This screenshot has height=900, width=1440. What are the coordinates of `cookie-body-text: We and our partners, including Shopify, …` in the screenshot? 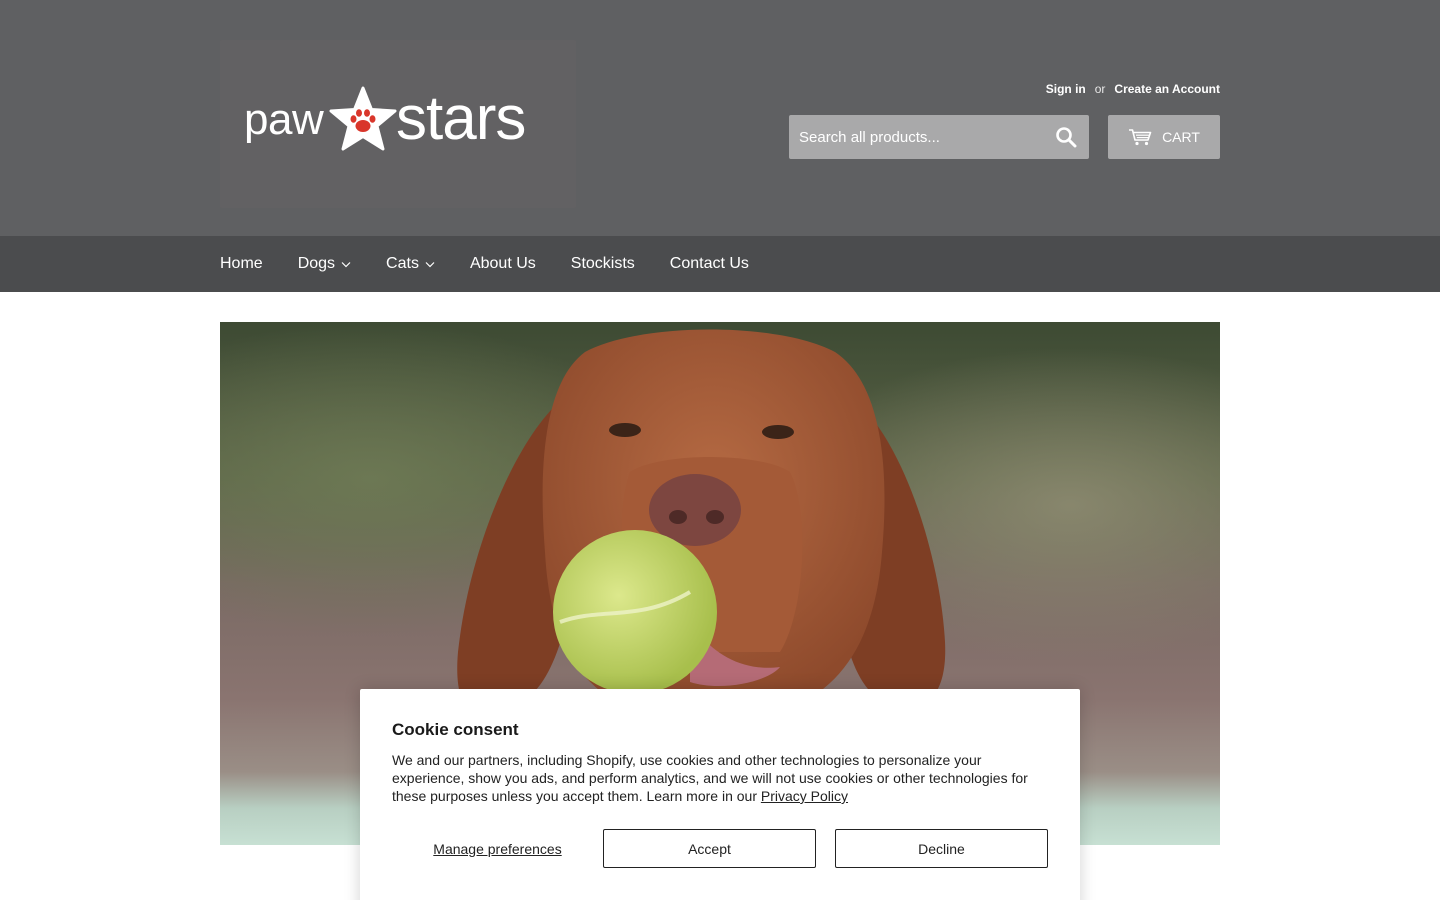 It's located at (710, 778).